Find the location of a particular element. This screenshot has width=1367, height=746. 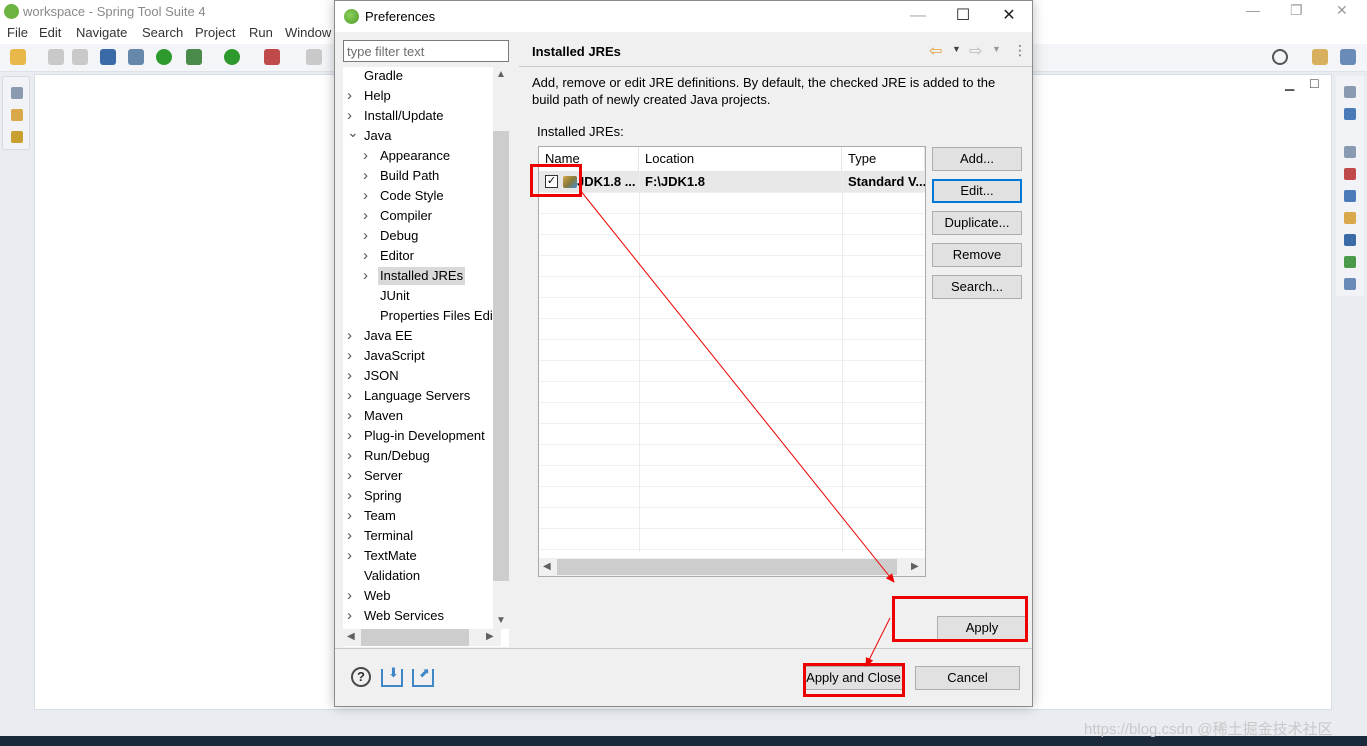

tree-item: › Help is located at coordinates (418, 97).